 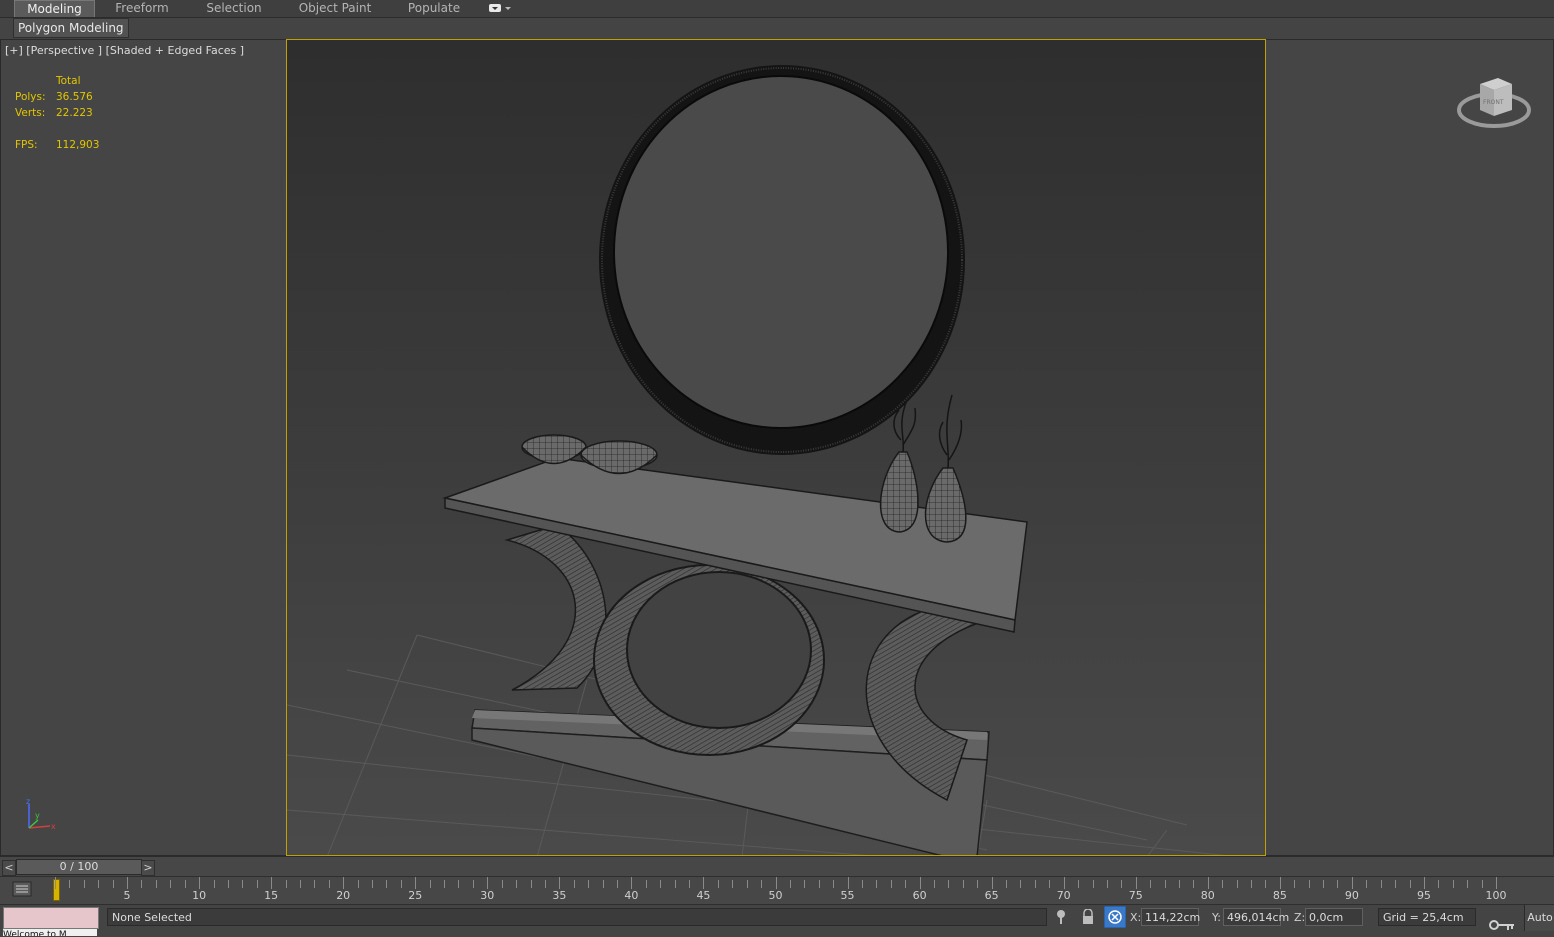 I want to click on axis-tripod-icon: z y x, so click(x=41, y=814).